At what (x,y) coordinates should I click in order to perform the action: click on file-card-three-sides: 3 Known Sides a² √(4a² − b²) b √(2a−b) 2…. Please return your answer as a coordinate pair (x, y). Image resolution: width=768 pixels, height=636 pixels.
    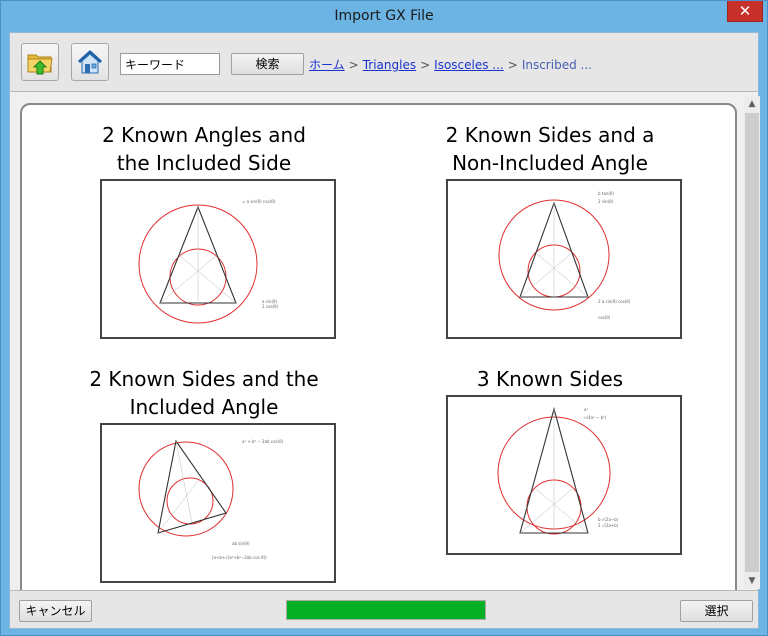
    Looking at the image, I should click on (550, 460).